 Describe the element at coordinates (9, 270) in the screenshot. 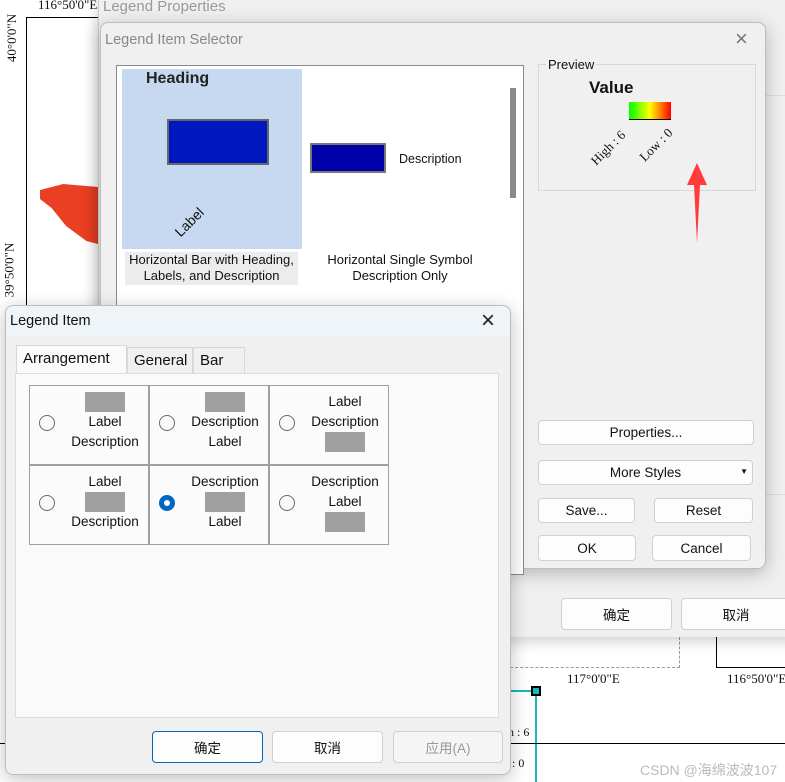

I see `map-lat-bottom-label: 39°50'0"N` at that location.